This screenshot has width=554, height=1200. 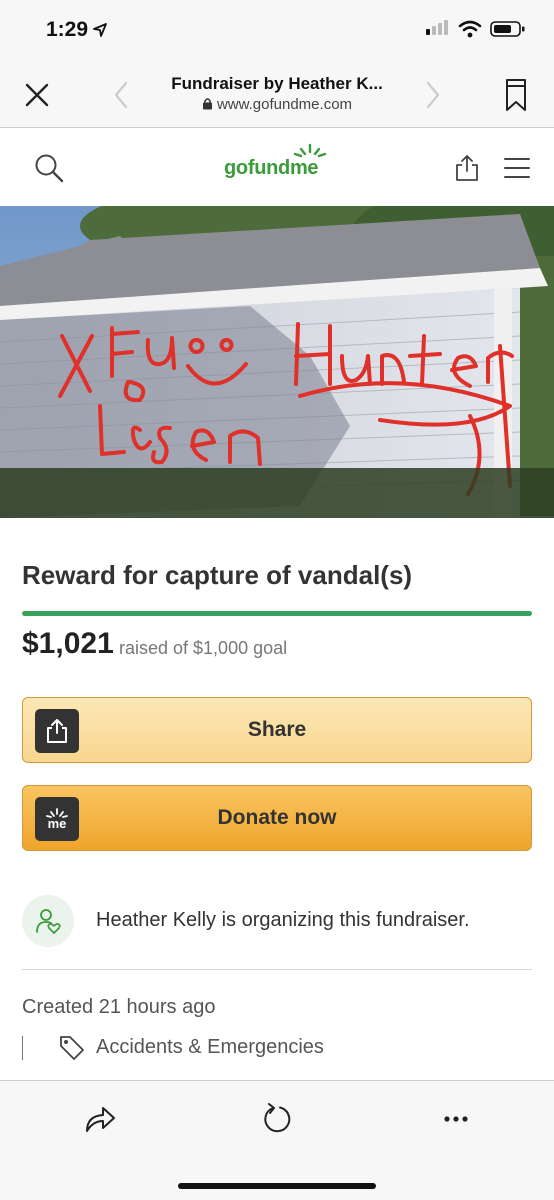 I want to click on url-text: www.gofundme.com, so click(x=284, y=104).